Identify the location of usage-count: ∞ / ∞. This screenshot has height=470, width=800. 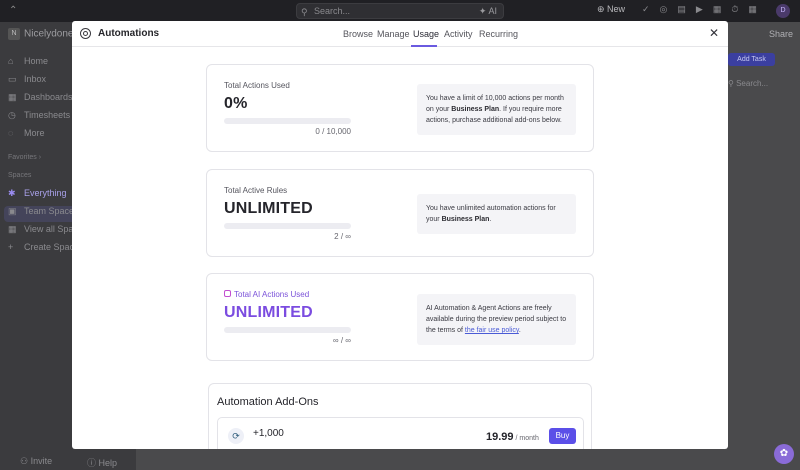
(341, 340).